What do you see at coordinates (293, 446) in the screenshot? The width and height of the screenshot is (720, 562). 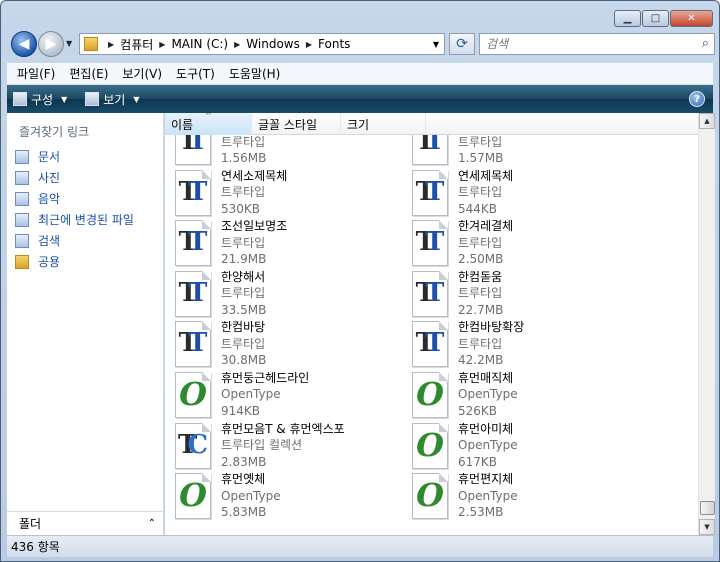 I see `file-item: TC 휴먼모음T & 휴먼엑스포 트루타입 컬렉션 2.83MB` at bounding box center [293, 446].